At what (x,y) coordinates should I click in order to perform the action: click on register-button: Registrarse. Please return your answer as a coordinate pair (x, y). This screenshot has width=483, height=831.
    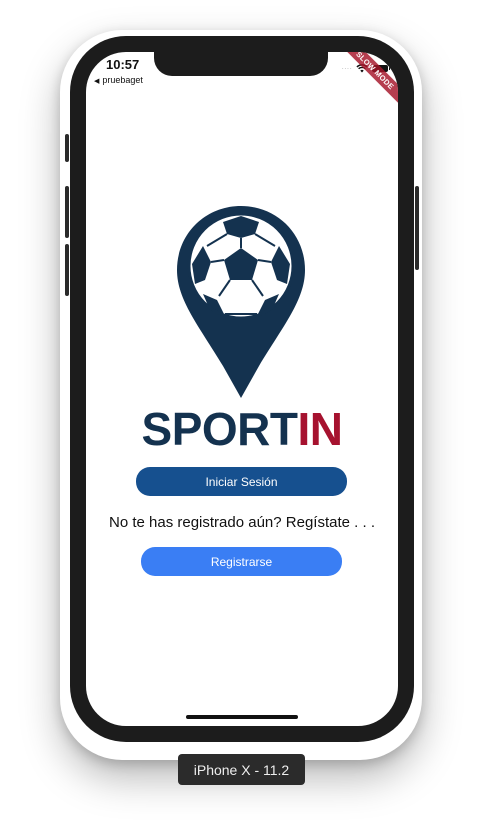
    Looking at the image, I should click on (241, 561).